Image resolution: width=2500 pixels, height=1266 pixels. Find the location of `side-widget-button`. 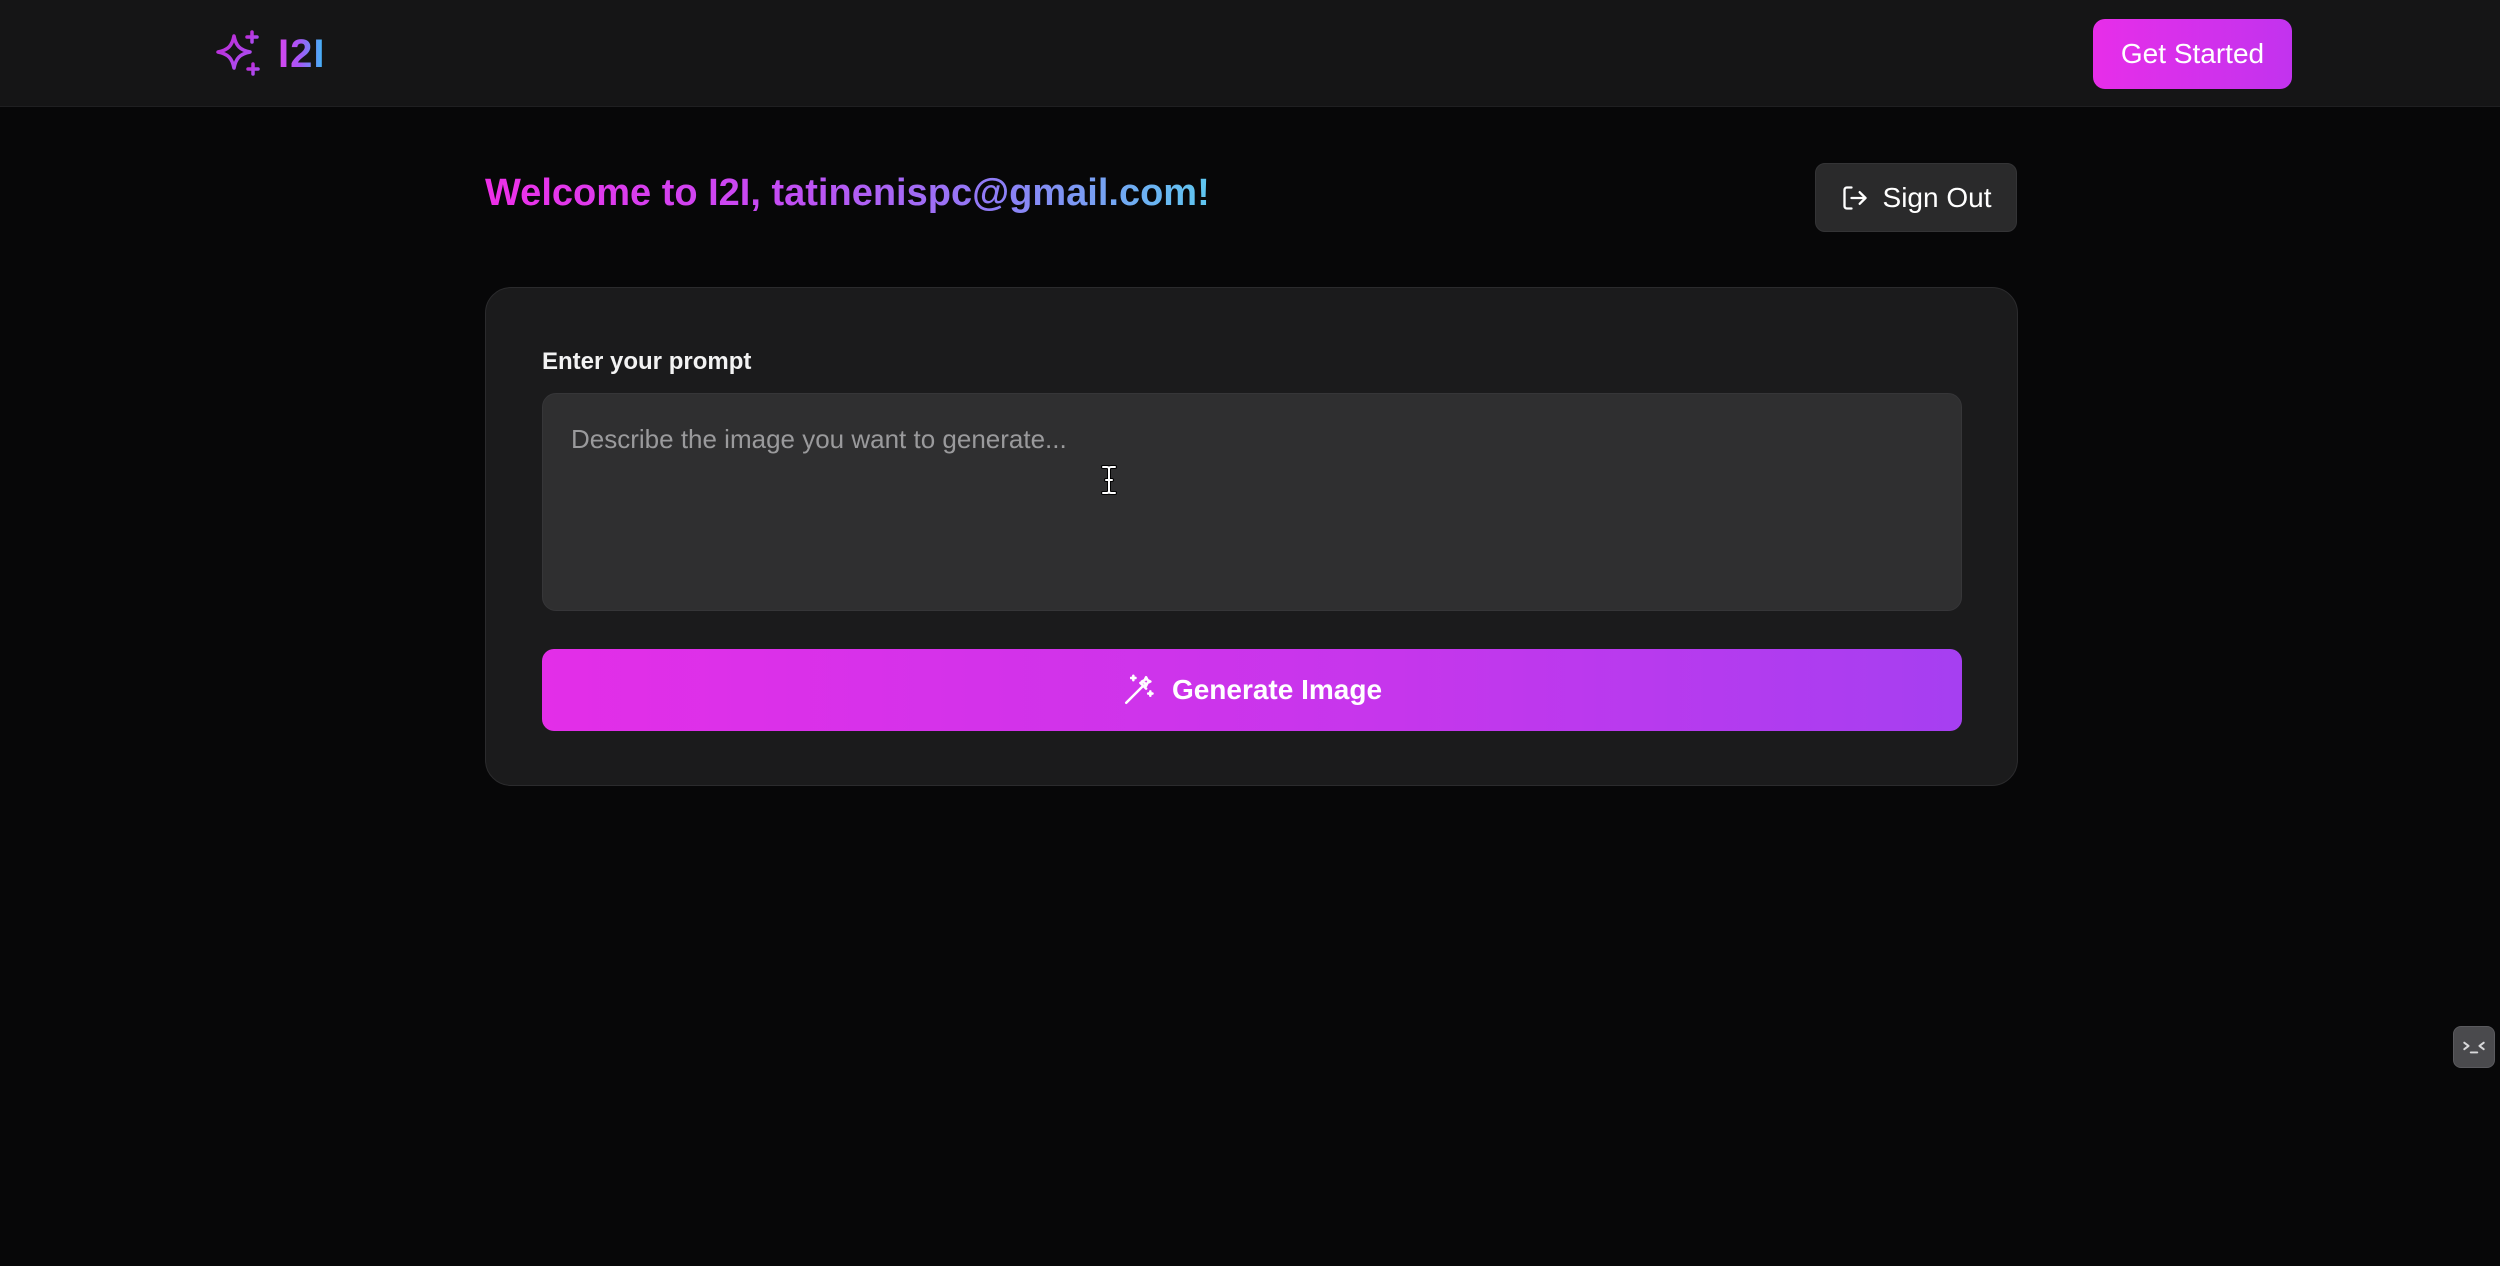

side-widget-button is located at coordinates (2474, 1047).